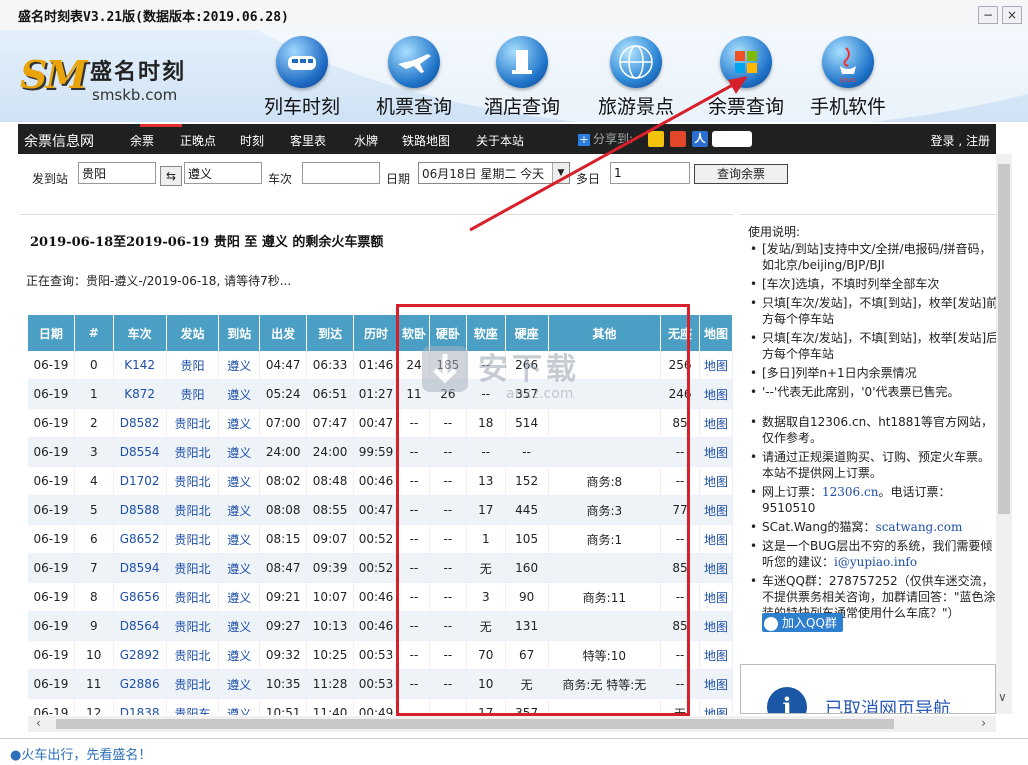  What do you see at coordinates (494, 173) in the screenshot?
I see `date-select: 06月18日 星期二 今天 ▼` at bounding box center [494, 173].